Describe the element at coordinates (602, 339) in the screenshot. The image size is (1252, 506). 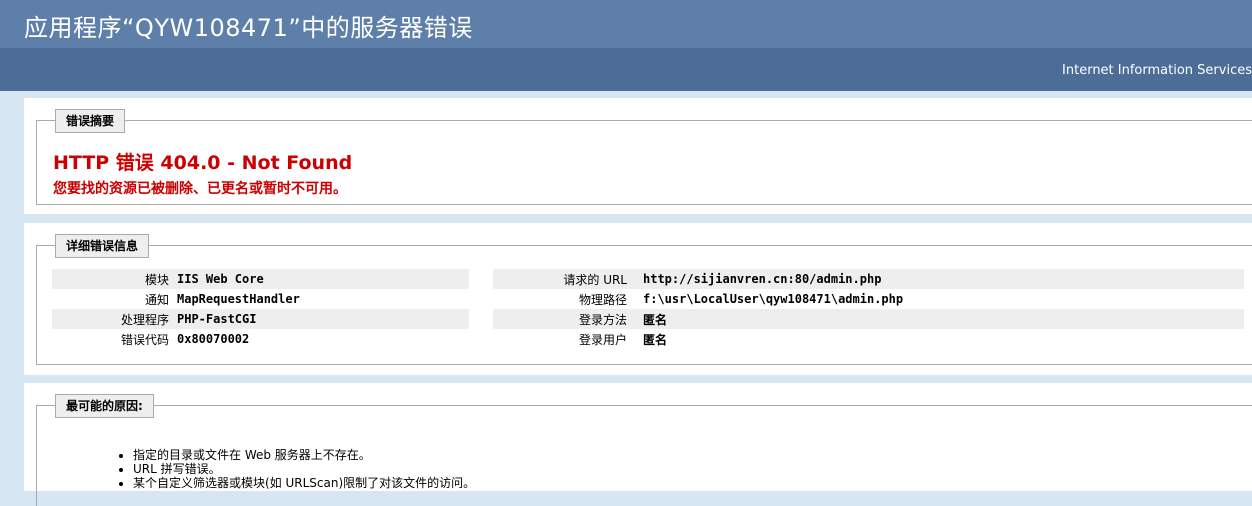
I see `detail-label: 登录用户` at that location.